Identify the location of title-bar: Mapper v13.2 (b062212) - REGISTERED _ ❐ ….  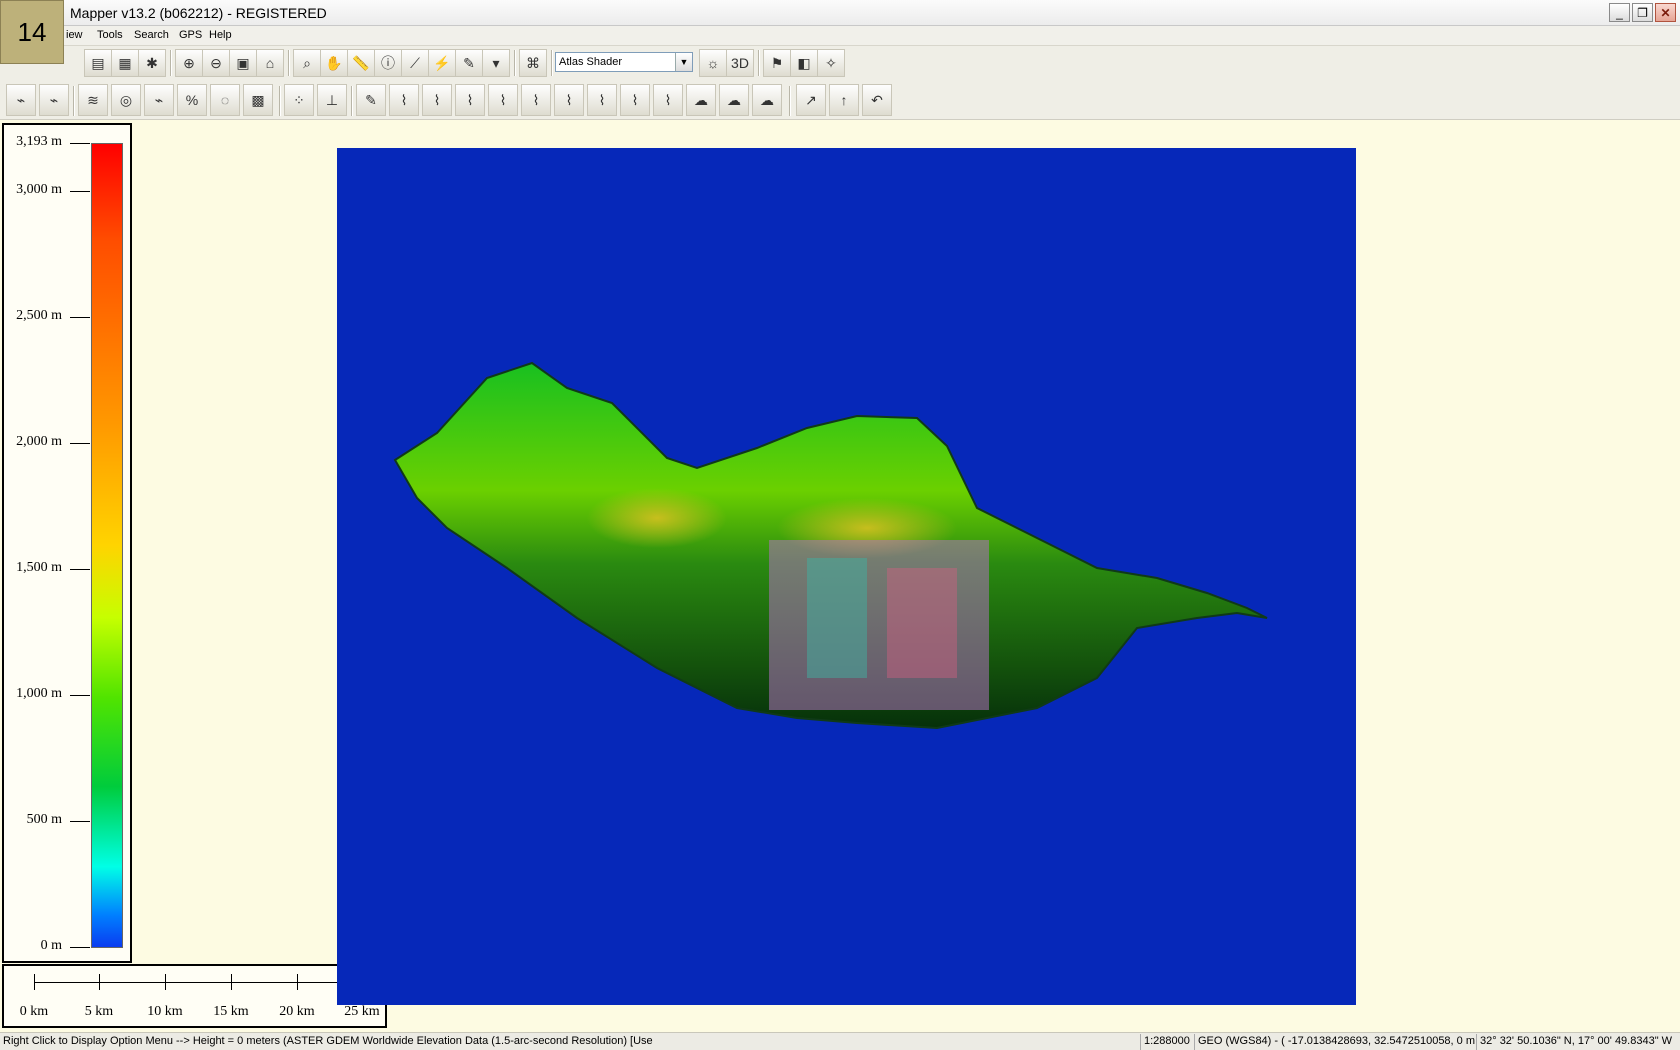
(840, 13).